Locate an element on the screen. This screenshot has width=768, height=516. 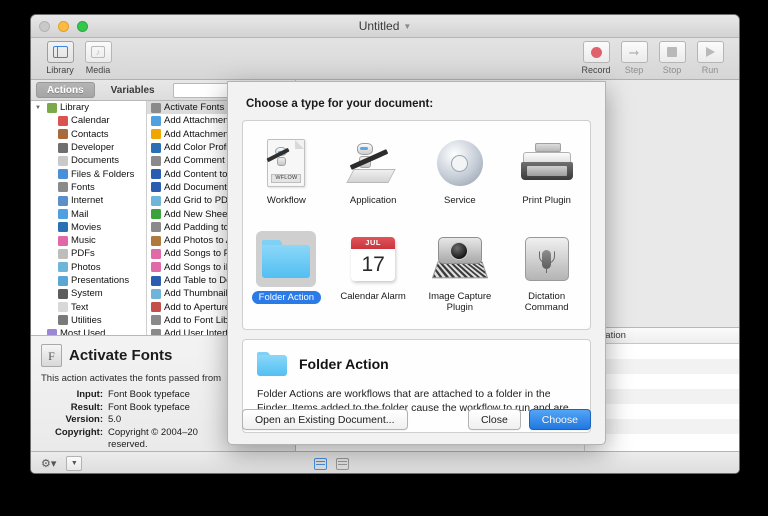
print-plugin-printer-icon is located at coordinates (547, 163).